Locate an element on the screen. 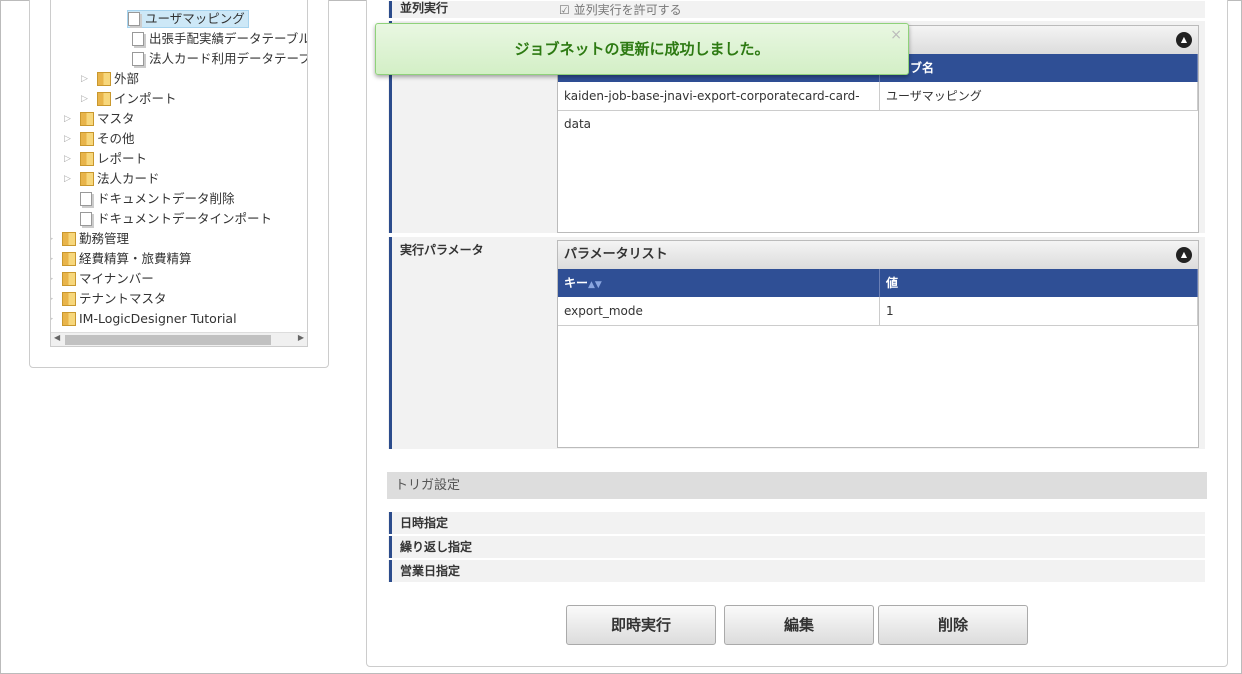 Image resolution: width=1242 pixels, height=674 pixels. tree-item: ユーザマッピング is located at coordinates (188, 19).